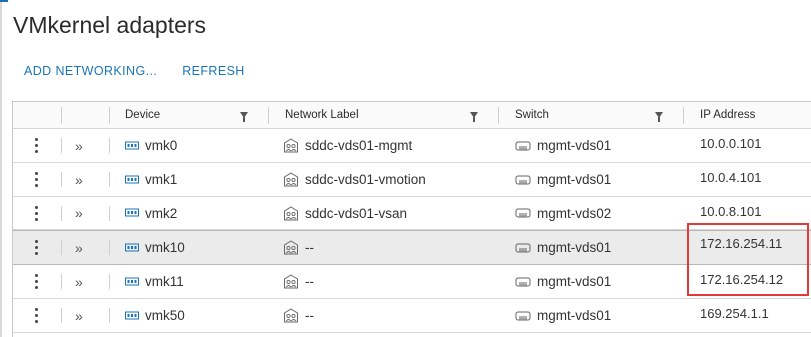 This screenshot has height=337, width=811. Describe the element at coordinates (731, 143) in the screenshot. I see `ip-address-cell: 10.0.0.101` at that location.